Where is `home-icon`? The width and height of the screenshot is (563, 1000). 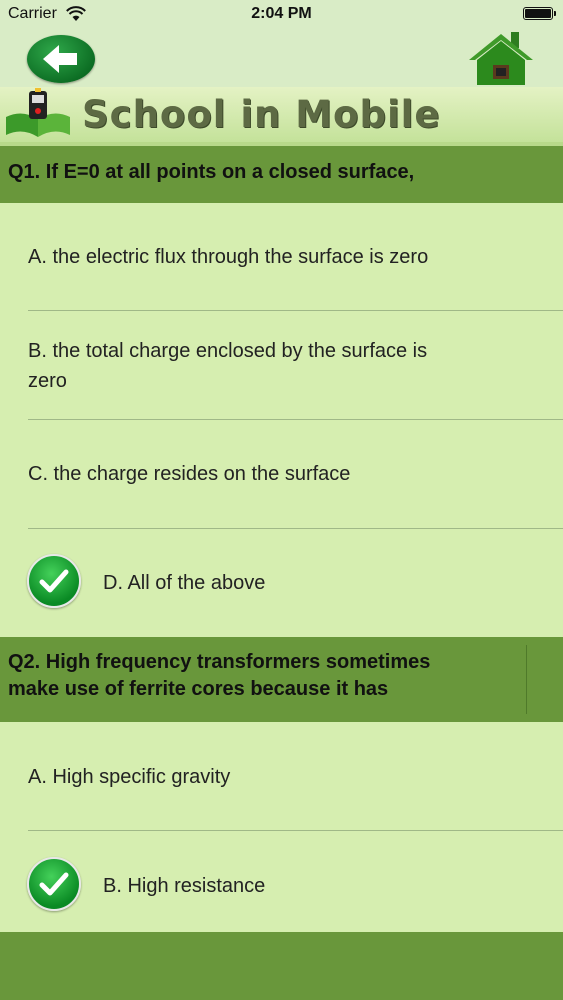 home-icon is located at coordinates (501, 58).